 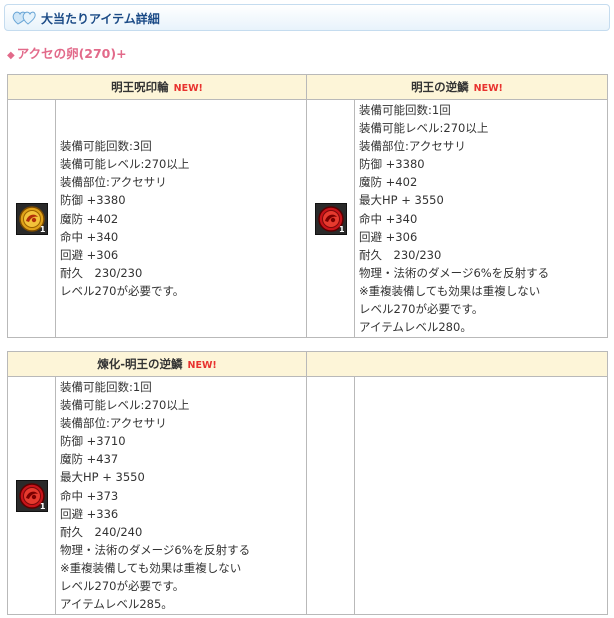 What do you see at coordinates (415, 327) in the screenshot?
I see `stat-line: アイテムレベル280。` at bounding box center [415, 327].